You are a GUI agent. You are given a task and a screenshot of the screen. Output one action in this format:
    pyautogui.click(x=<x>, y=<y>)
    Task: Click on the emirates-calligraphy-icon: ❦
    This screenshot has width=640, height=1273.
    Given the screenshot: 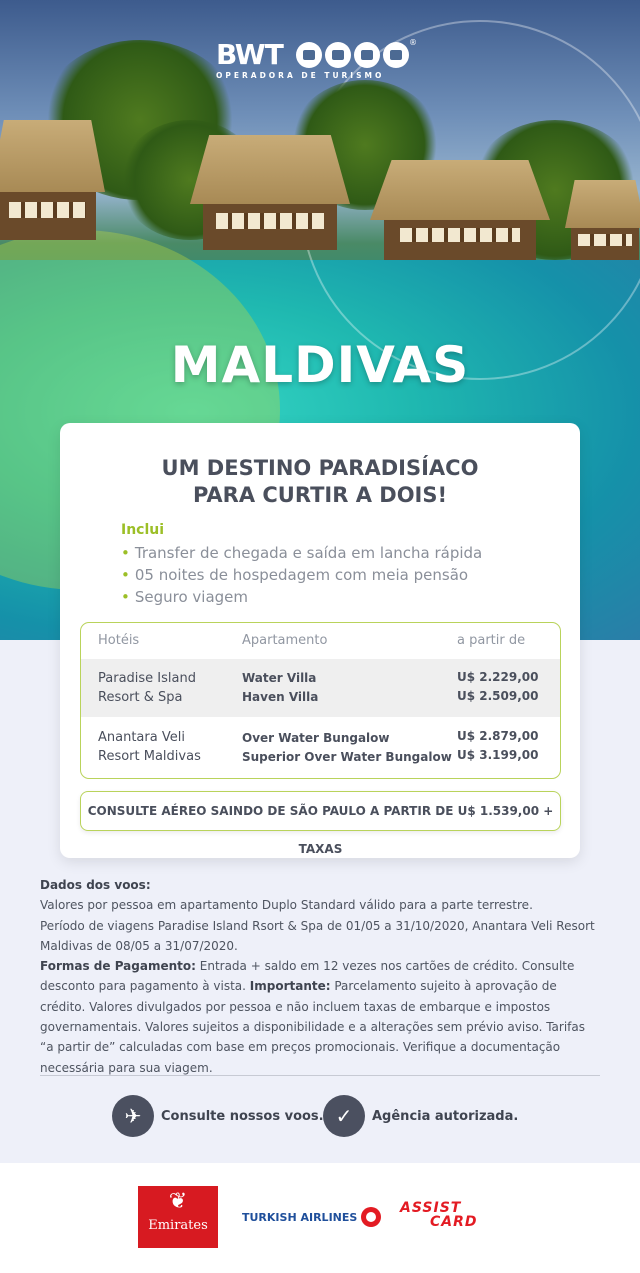 What is the action you would take?
    pyautogui.click(x=178, y=1201)
    